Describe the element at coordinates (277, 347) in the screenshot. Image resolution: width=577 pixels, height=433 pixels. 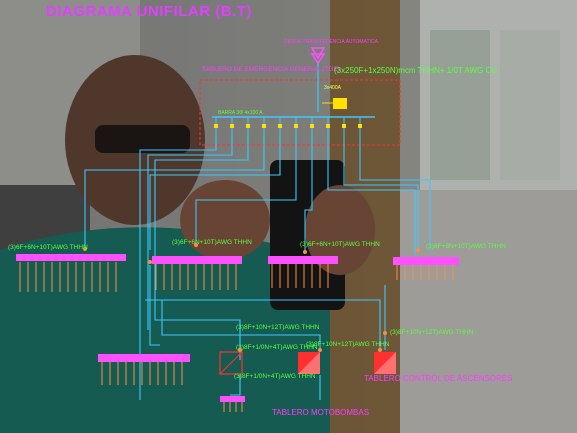
I see `feeder-cable-label-8: (3)8F+1/0N+4T)AWG THHN` at that location.